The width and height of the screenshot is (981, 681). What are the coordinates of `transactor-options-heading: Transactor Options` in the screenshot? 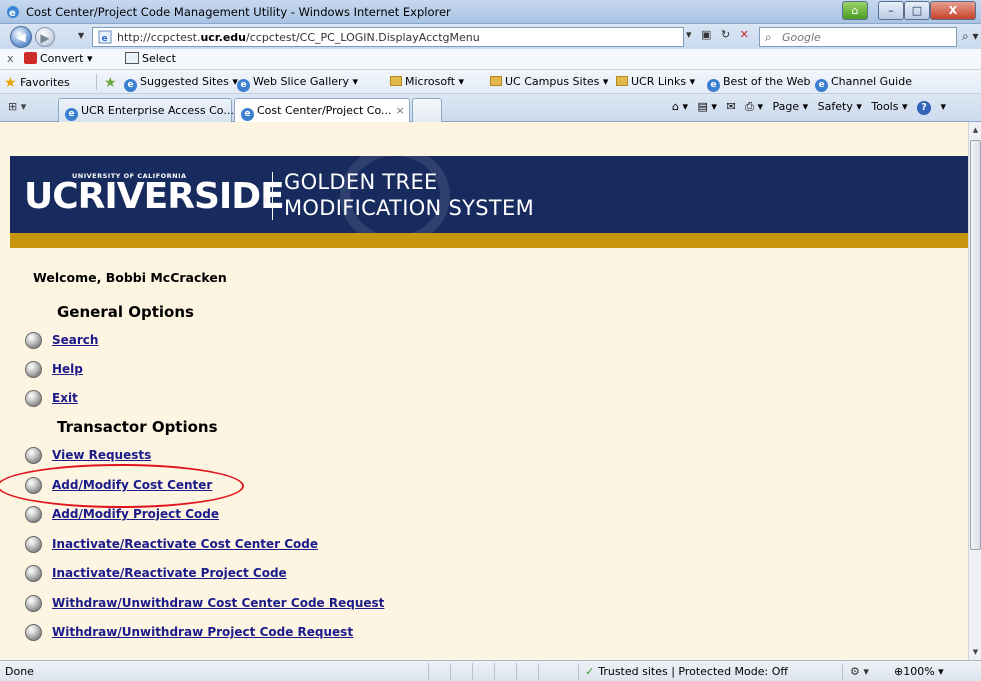 It's located at (137, 427).